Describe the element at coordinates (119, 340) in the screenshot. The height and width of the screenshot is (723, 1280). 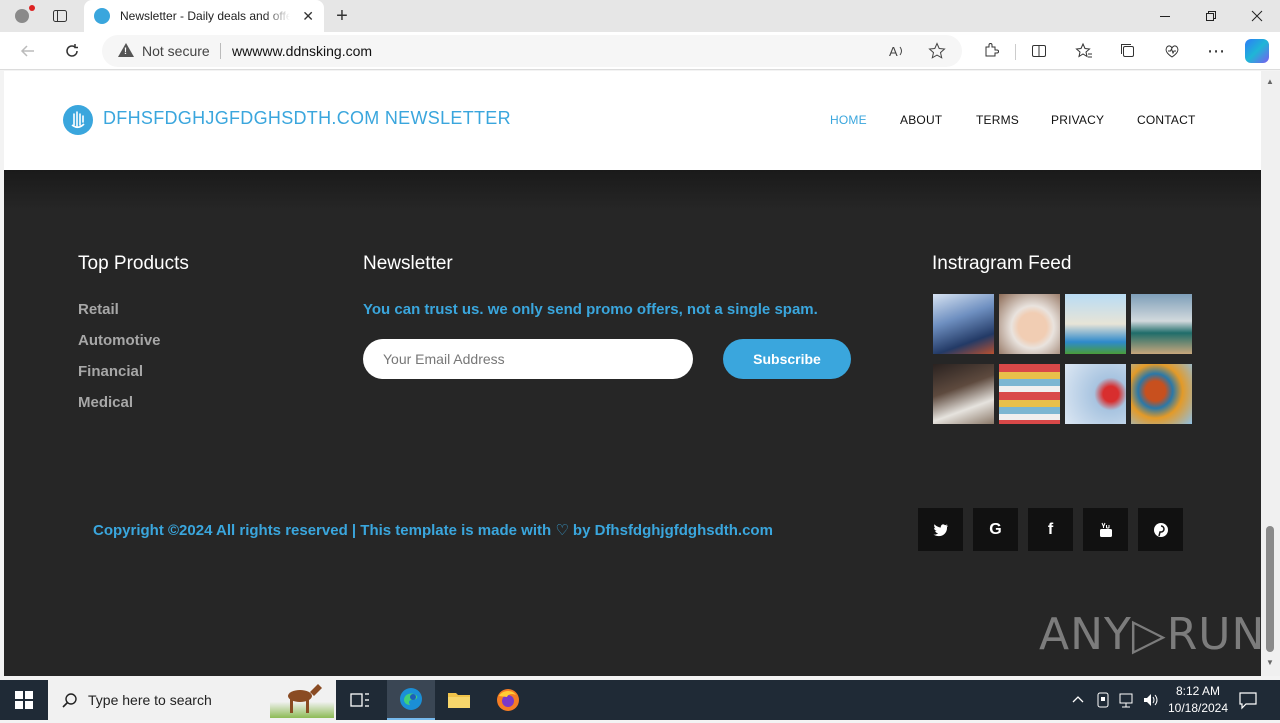
I see `product-link-automotive: Automotive` at that location.